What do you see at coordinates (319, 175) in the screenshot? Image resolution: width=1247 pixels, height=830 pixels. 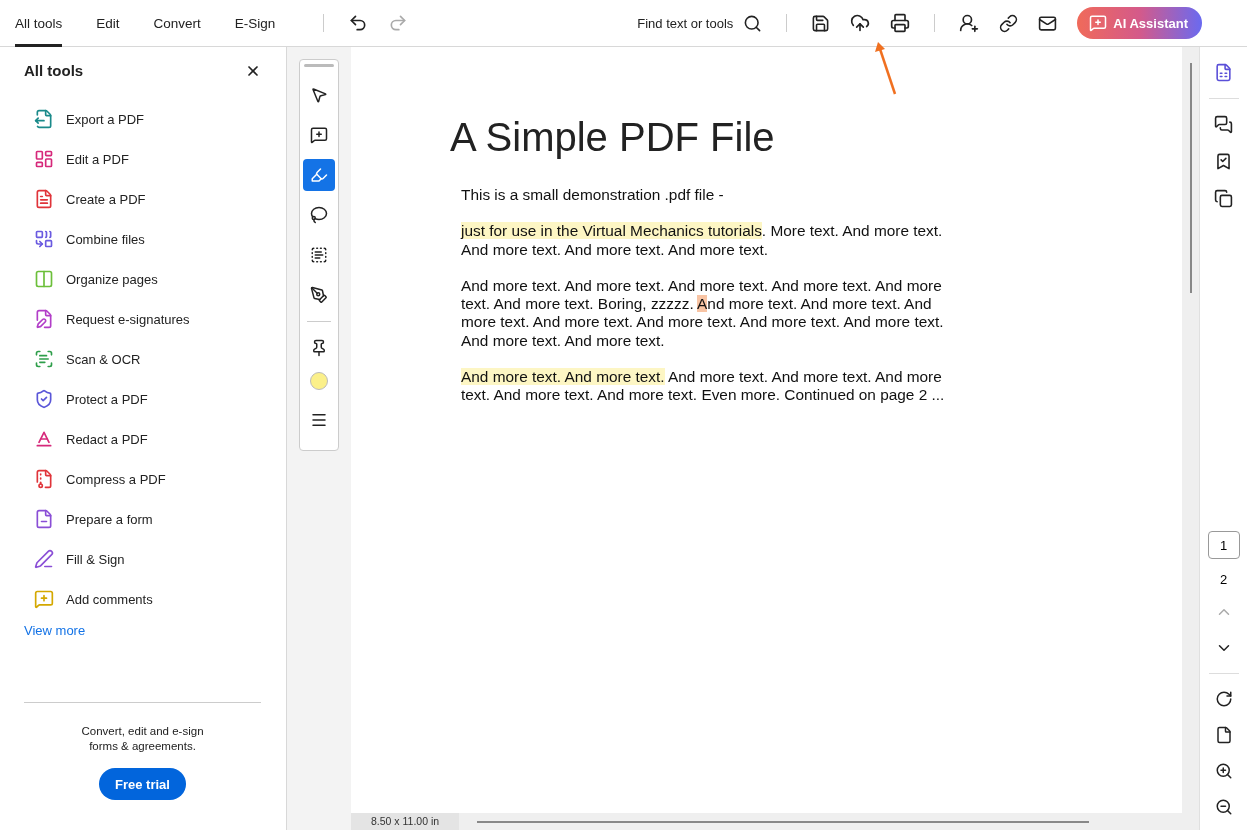 I see `highlighter-icon` at bounding box center [319, 175].